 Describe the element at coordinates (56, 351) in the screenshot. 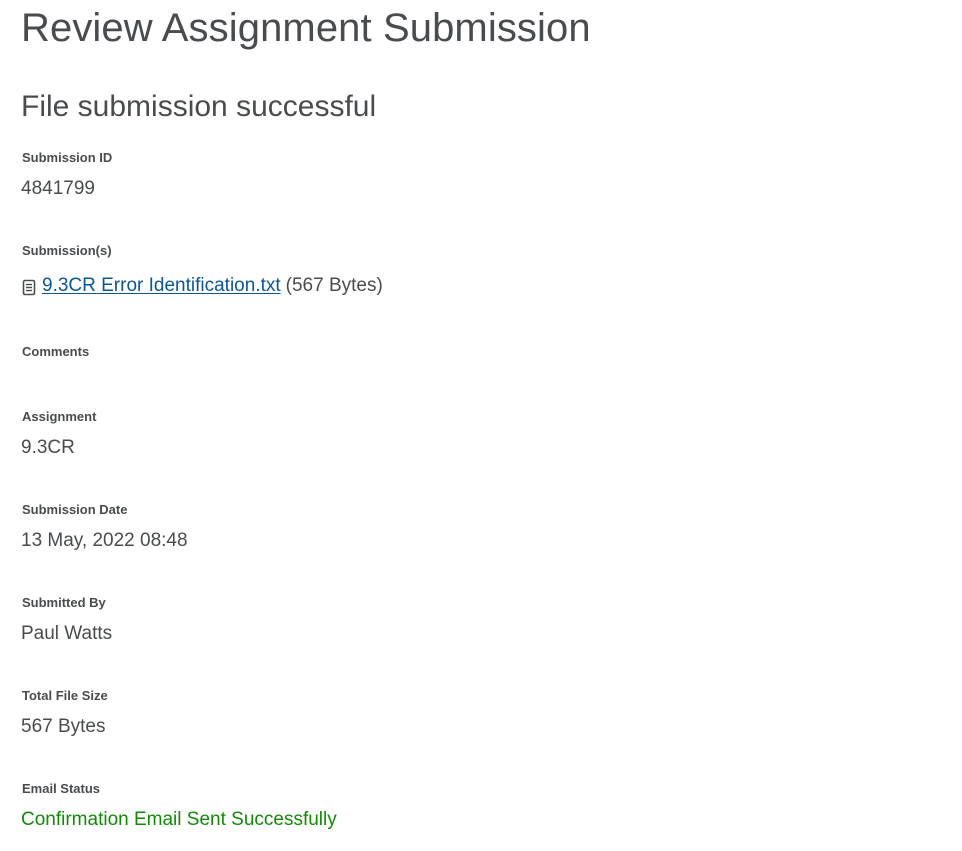

I see `comments-label: Comments` at that location.